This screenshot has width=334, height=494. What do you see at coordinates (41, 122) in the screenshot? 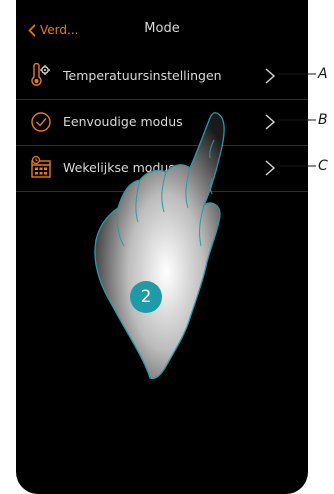
I see `check-circle-icon` at bounding box center [41, 122].